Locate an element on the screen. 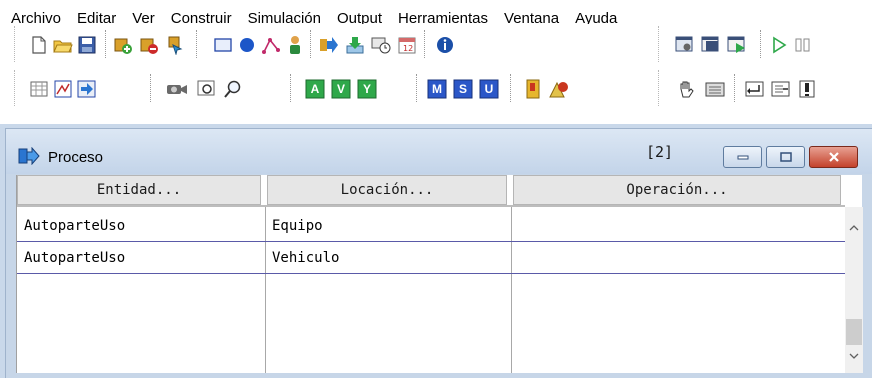  add-entity-icon is located at coordinates (123, 45).